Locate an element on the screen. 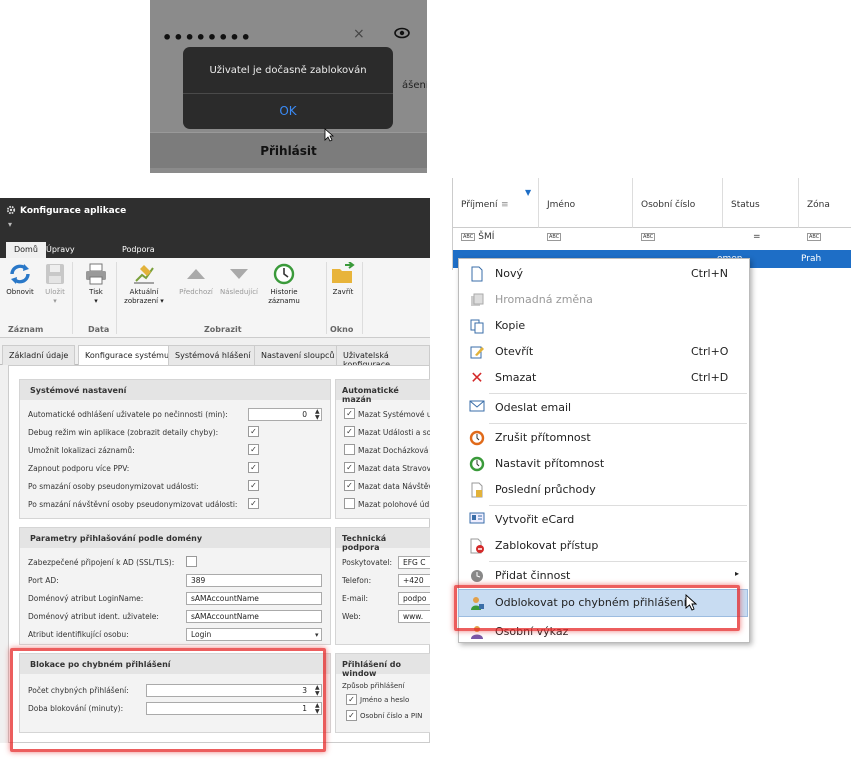  ribbon-tabs: Domů Úpravy Podpora is located at coordinates (215, 246).